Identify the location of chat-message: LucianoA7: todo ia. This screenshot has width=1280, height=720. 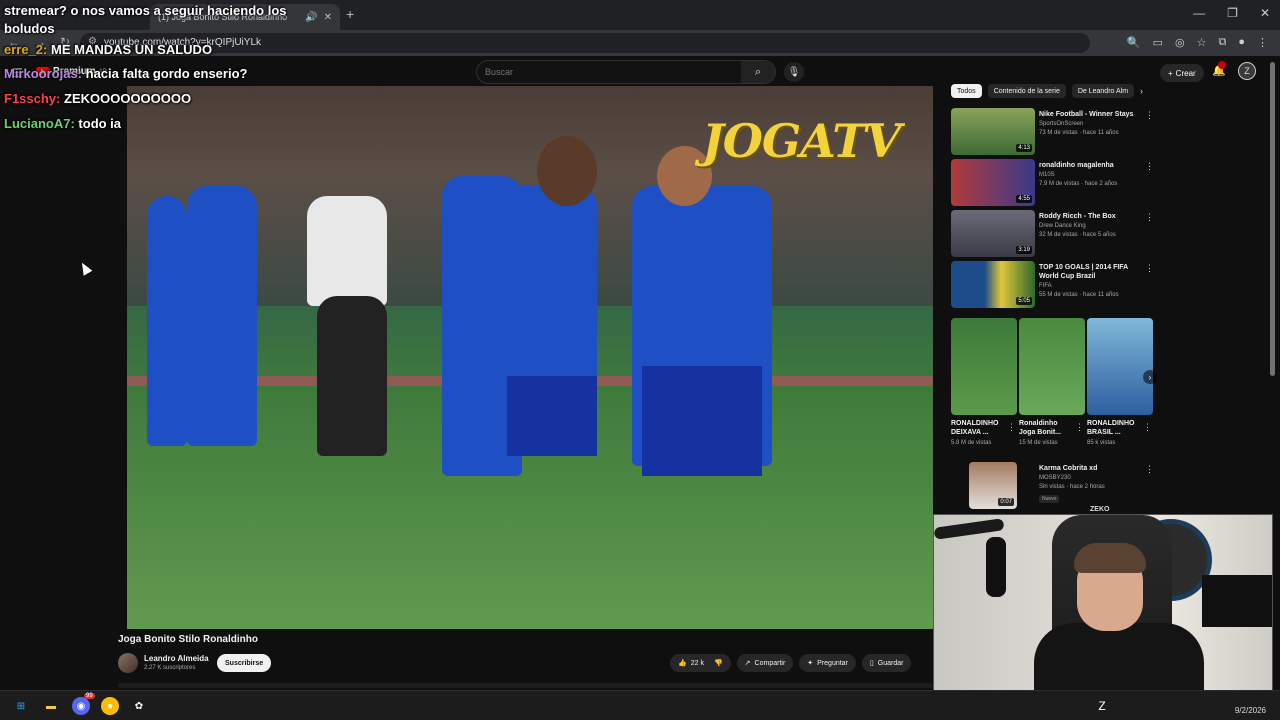
(154, 124).